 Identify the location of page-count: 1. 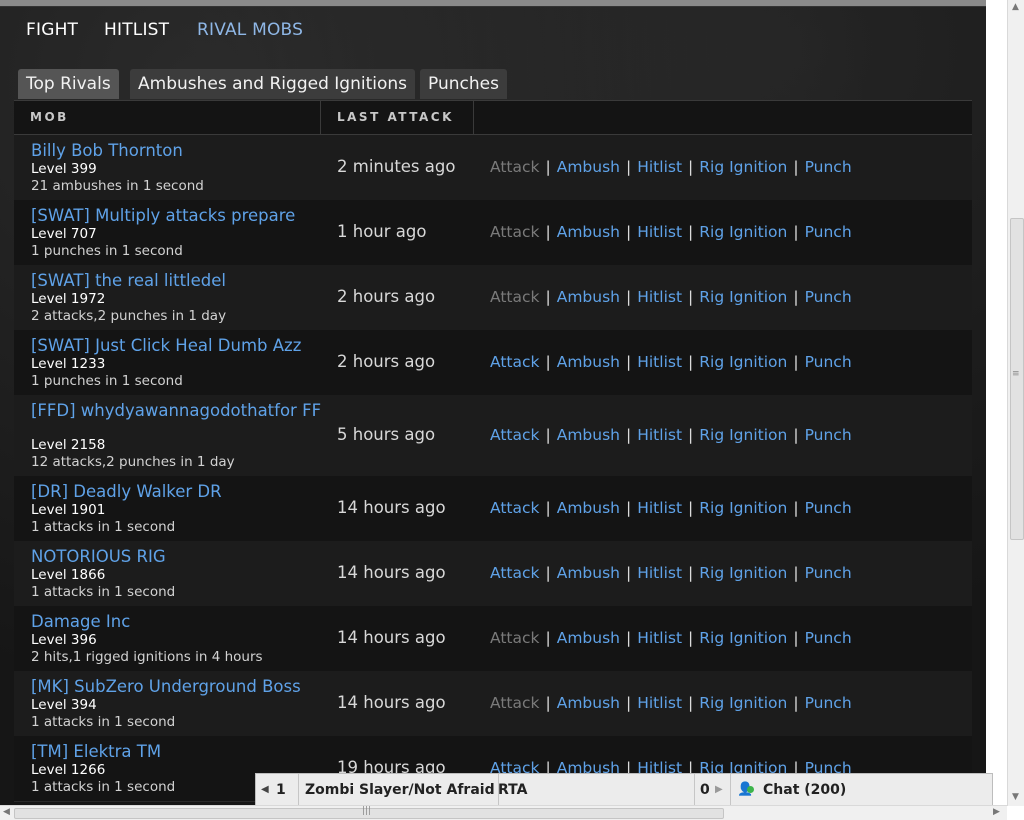
(281, 790).